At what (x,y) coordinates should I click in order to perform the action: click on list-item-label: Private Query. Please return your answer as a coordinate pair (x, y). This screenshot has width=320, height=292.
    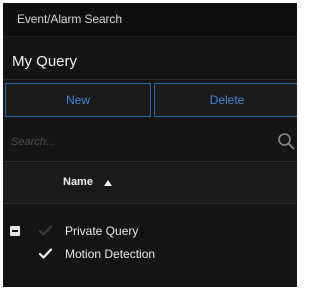
    Looking at the image, I should click on (102, 231).